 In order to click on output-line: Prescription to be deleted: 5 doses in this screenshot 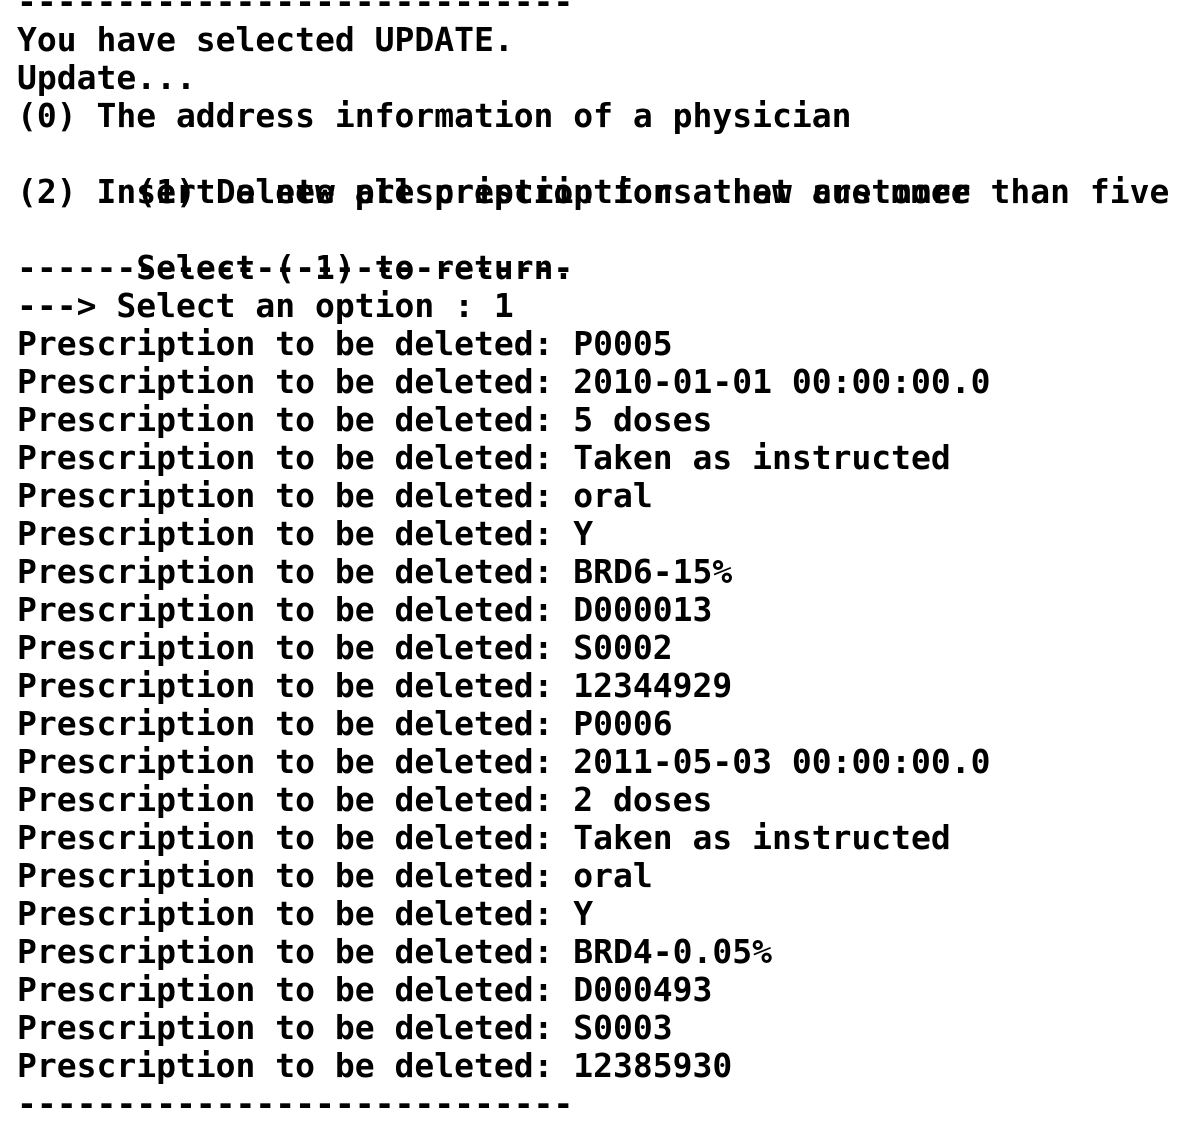, I will do `click(365, 419)`.